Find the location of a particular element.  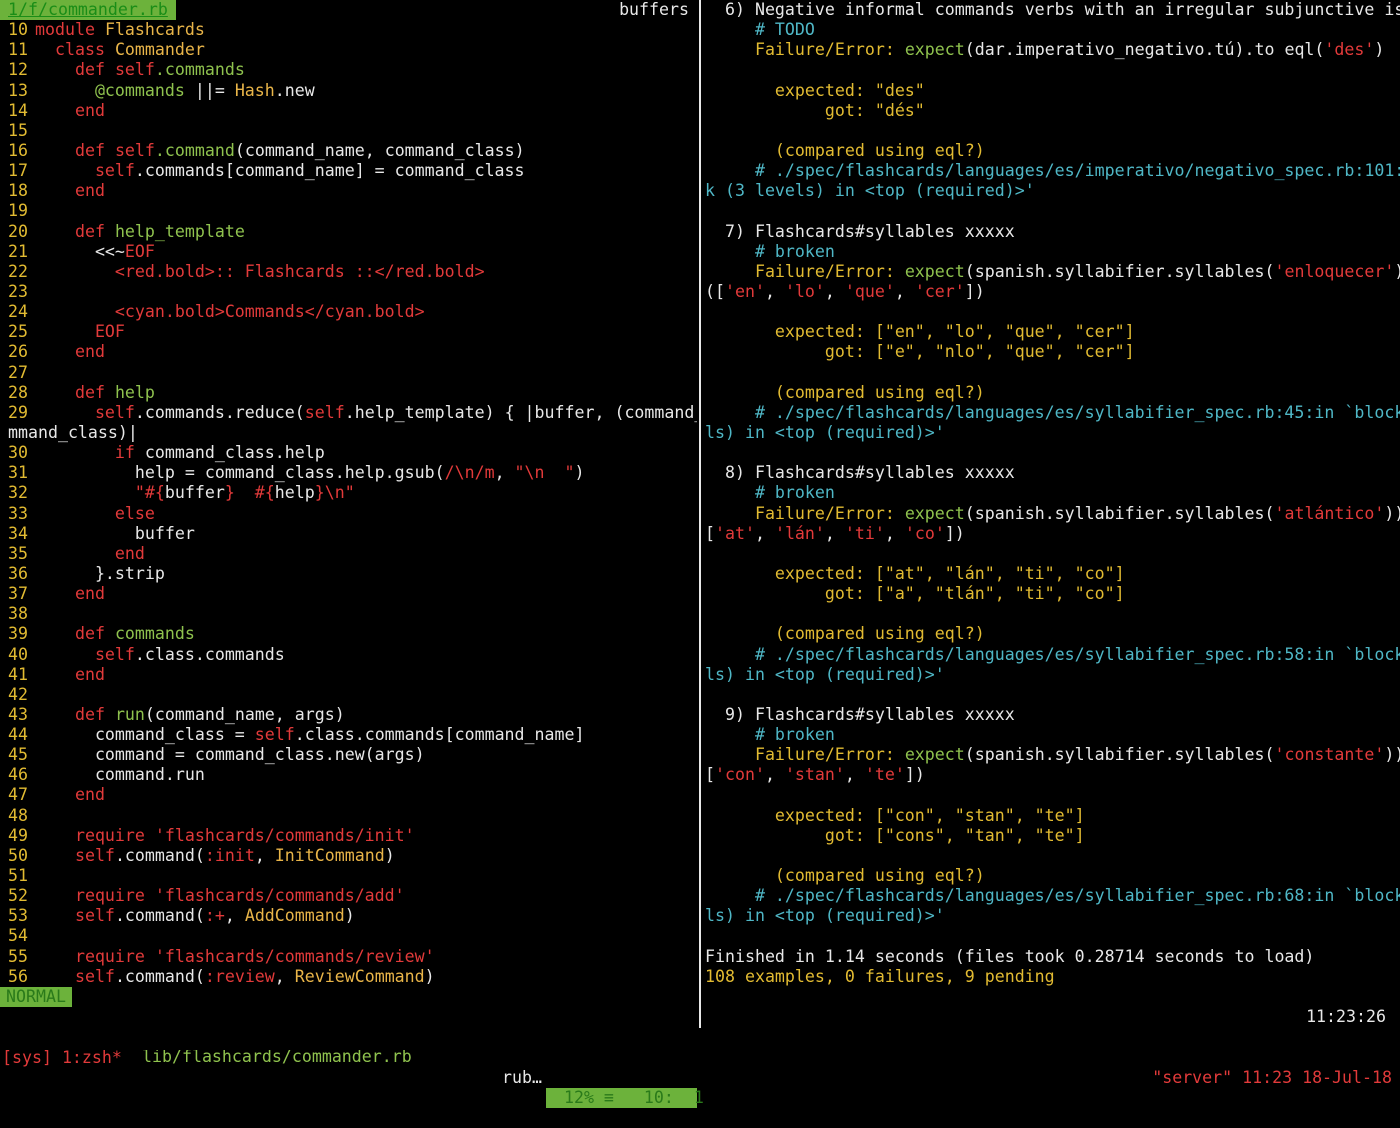

terminal-line: (compared using eql?) is located at coordinates (1052, 876).